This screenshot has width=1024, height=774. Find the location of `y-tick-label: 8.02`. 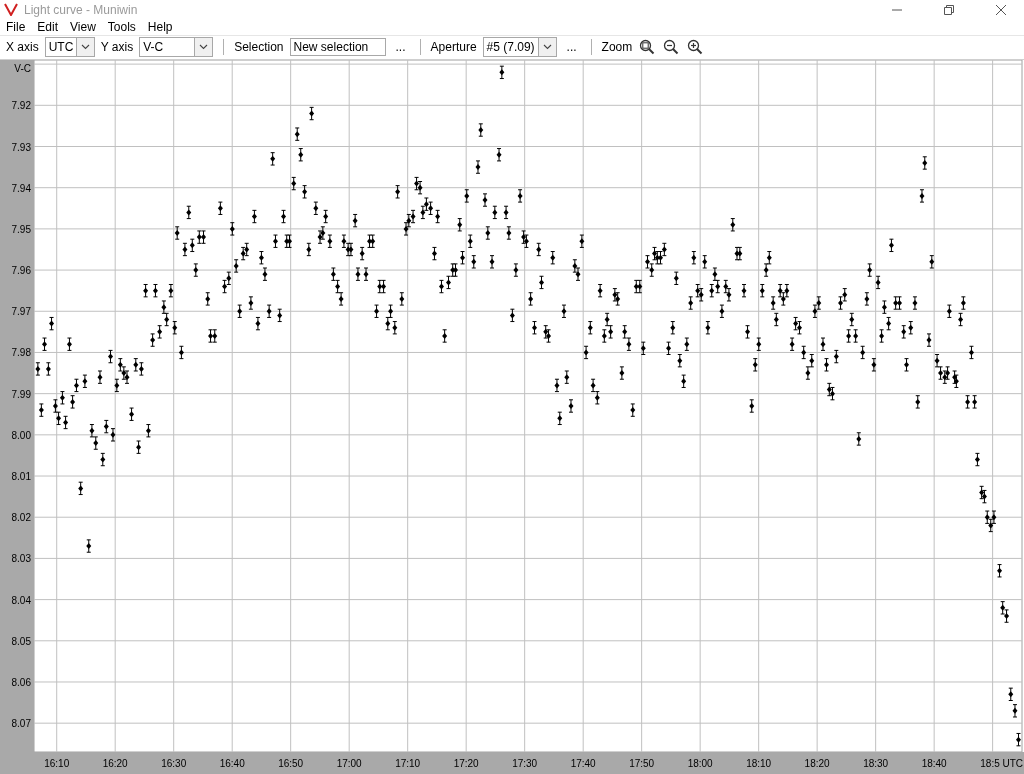

y-tick-label: 8.02 is located at coordinates (21, 518).